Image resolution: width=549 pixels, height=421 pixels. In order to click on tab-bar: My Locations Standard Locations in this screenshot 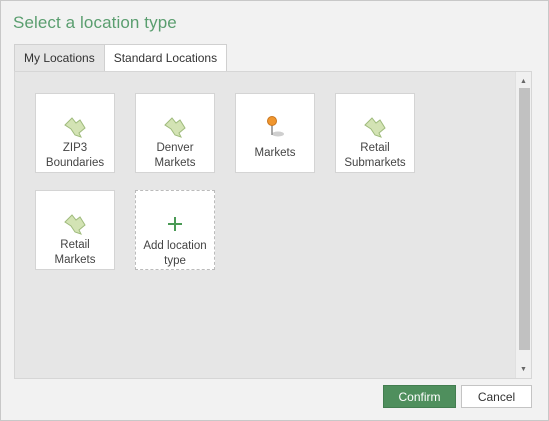, I will do `click(121, 58)`.